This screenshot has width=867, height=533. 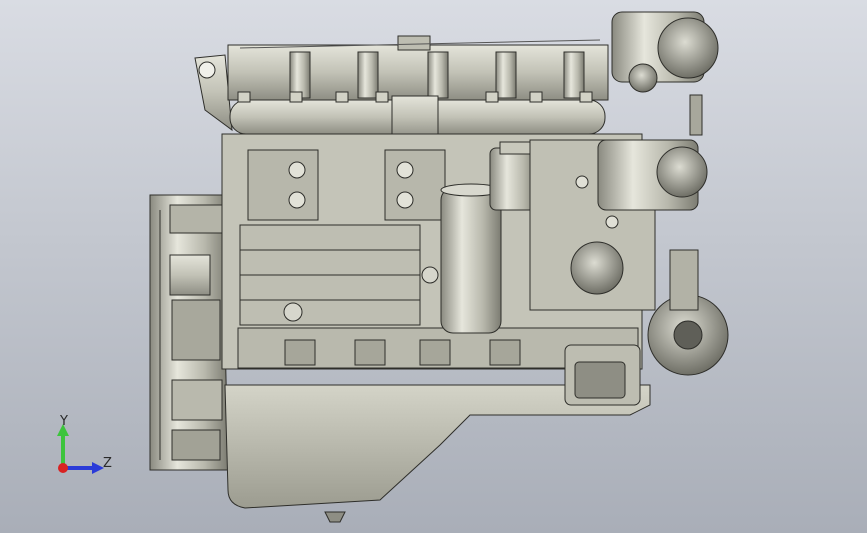 What do you see at coordinates (107, 463) in the screenshot?
I see `z-axis-label: Z` at bounding box center [107, 463].